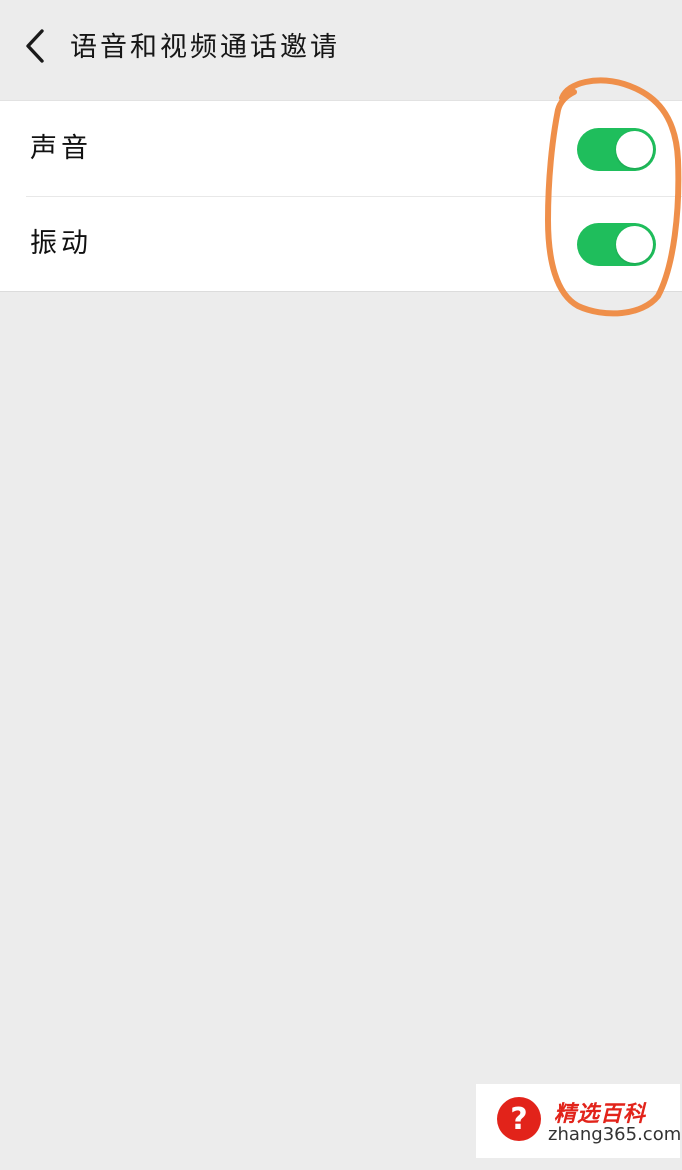 This screenshot has height=1170, width=682. I want to click on page-title: 语音和视频通话邀请, so click(205, 47).